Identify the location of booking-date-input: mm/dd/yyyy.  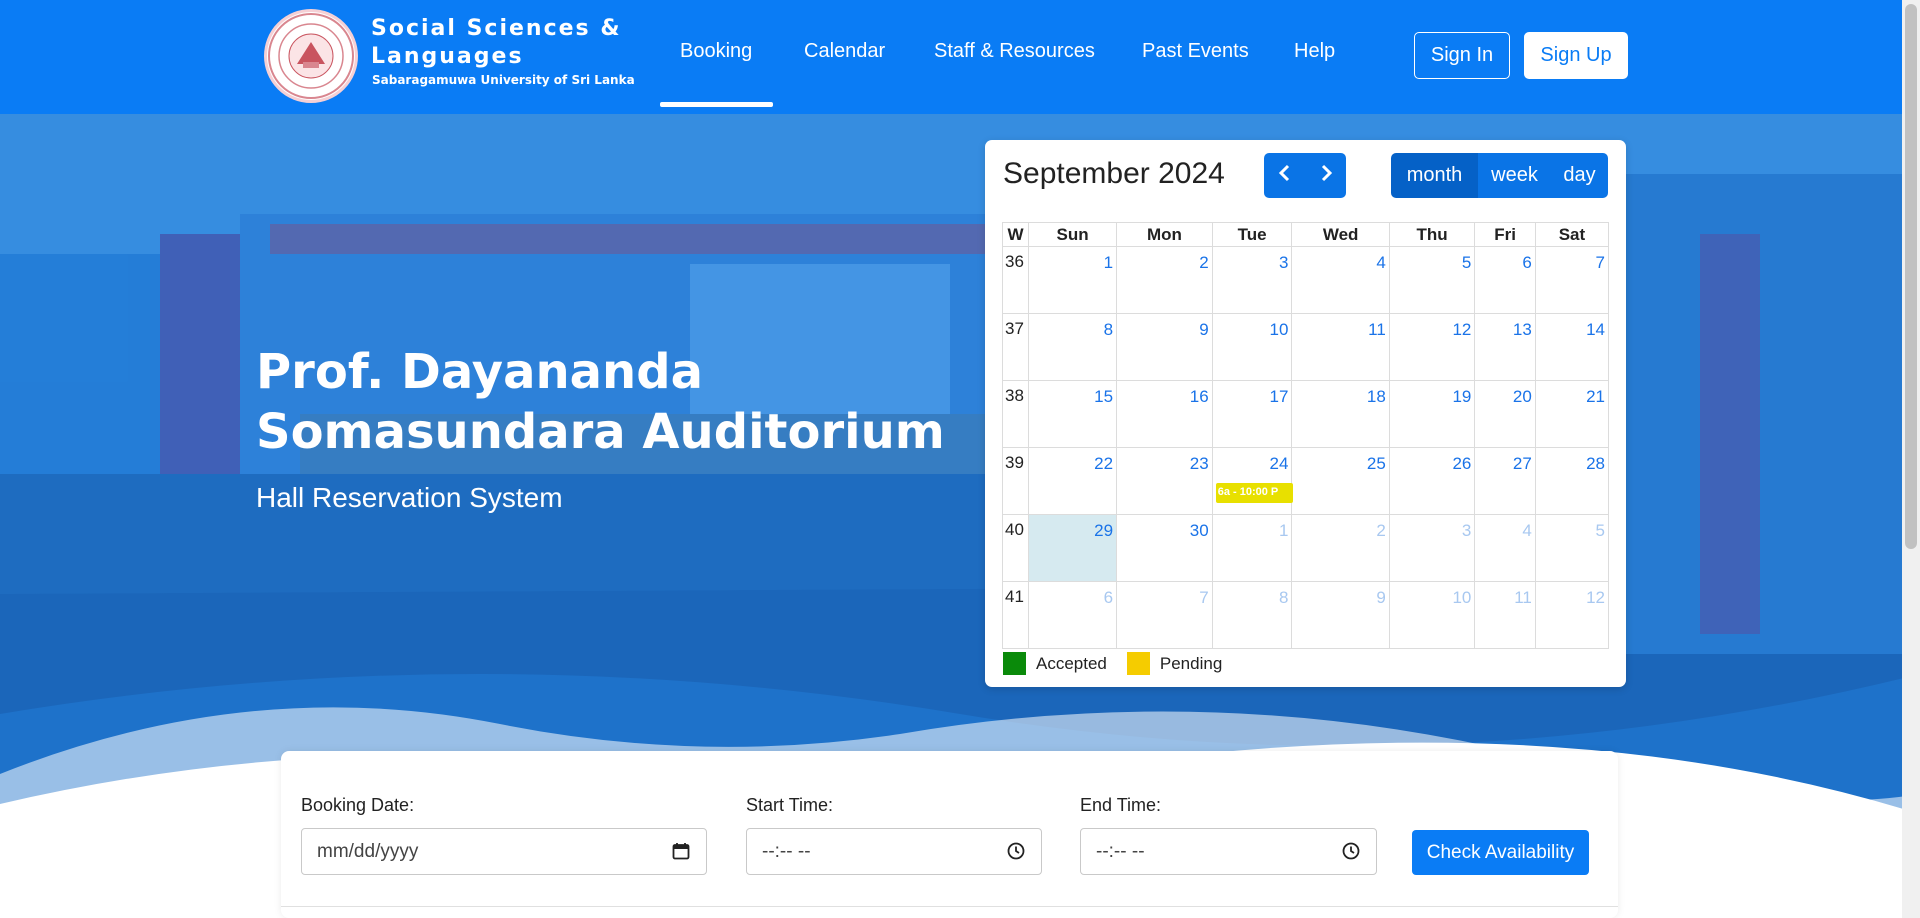
(504, 851).